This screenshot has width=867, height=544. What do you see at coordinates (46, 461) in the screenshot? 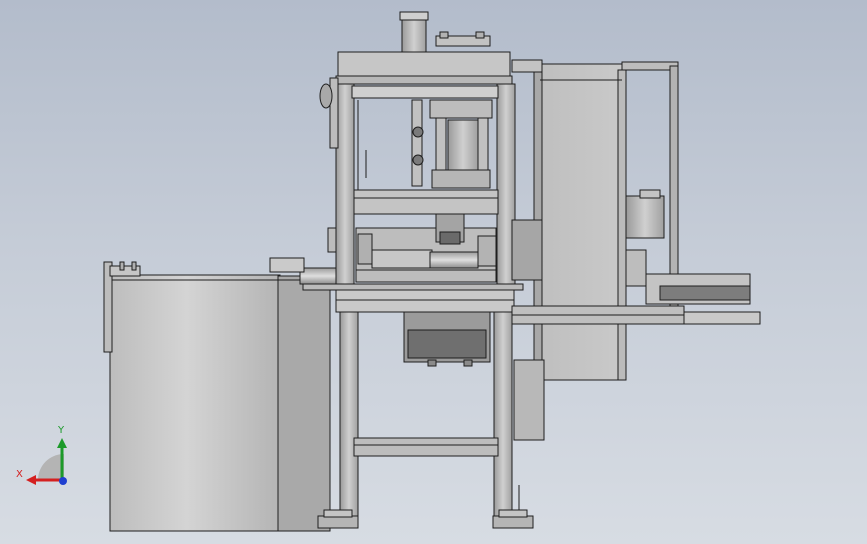
I see `coordinate-triad` at bounding box center [46, 461].